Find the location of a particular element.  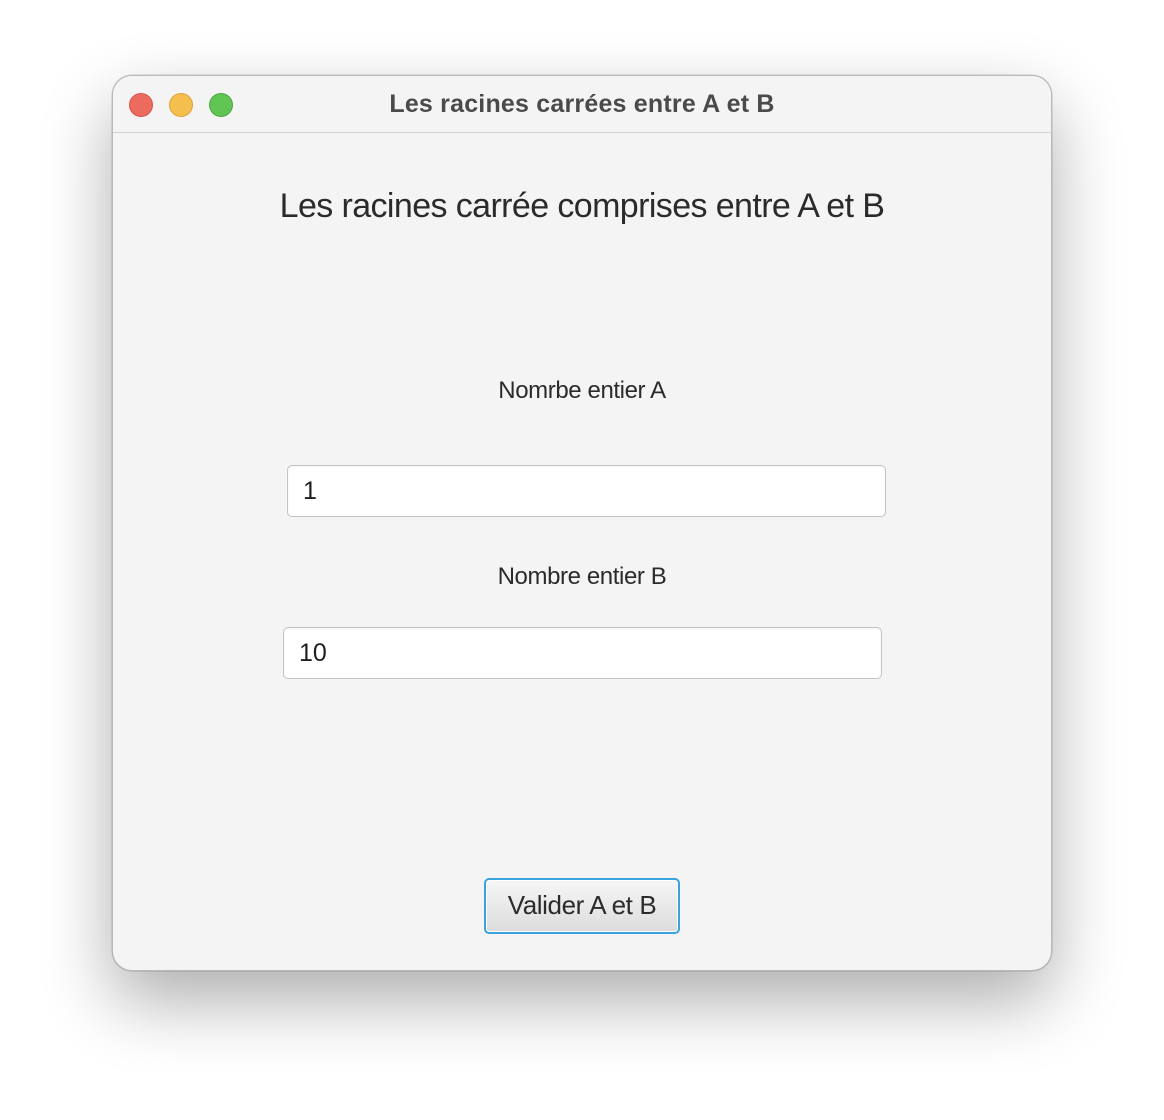

title-bar: Les racines carrées entre A et B is located at coordinates (582, 104).